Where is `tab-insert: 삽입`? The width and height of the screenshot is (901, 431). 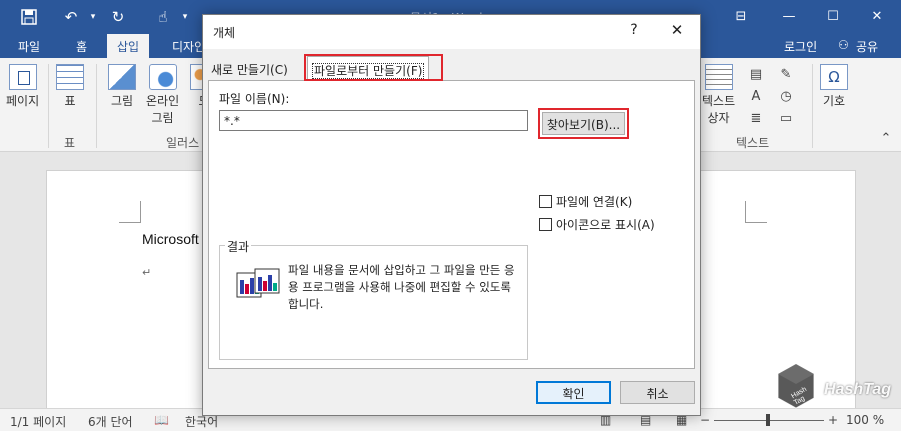 tab-insert: 삽입 is located at coordinates (128, 46).